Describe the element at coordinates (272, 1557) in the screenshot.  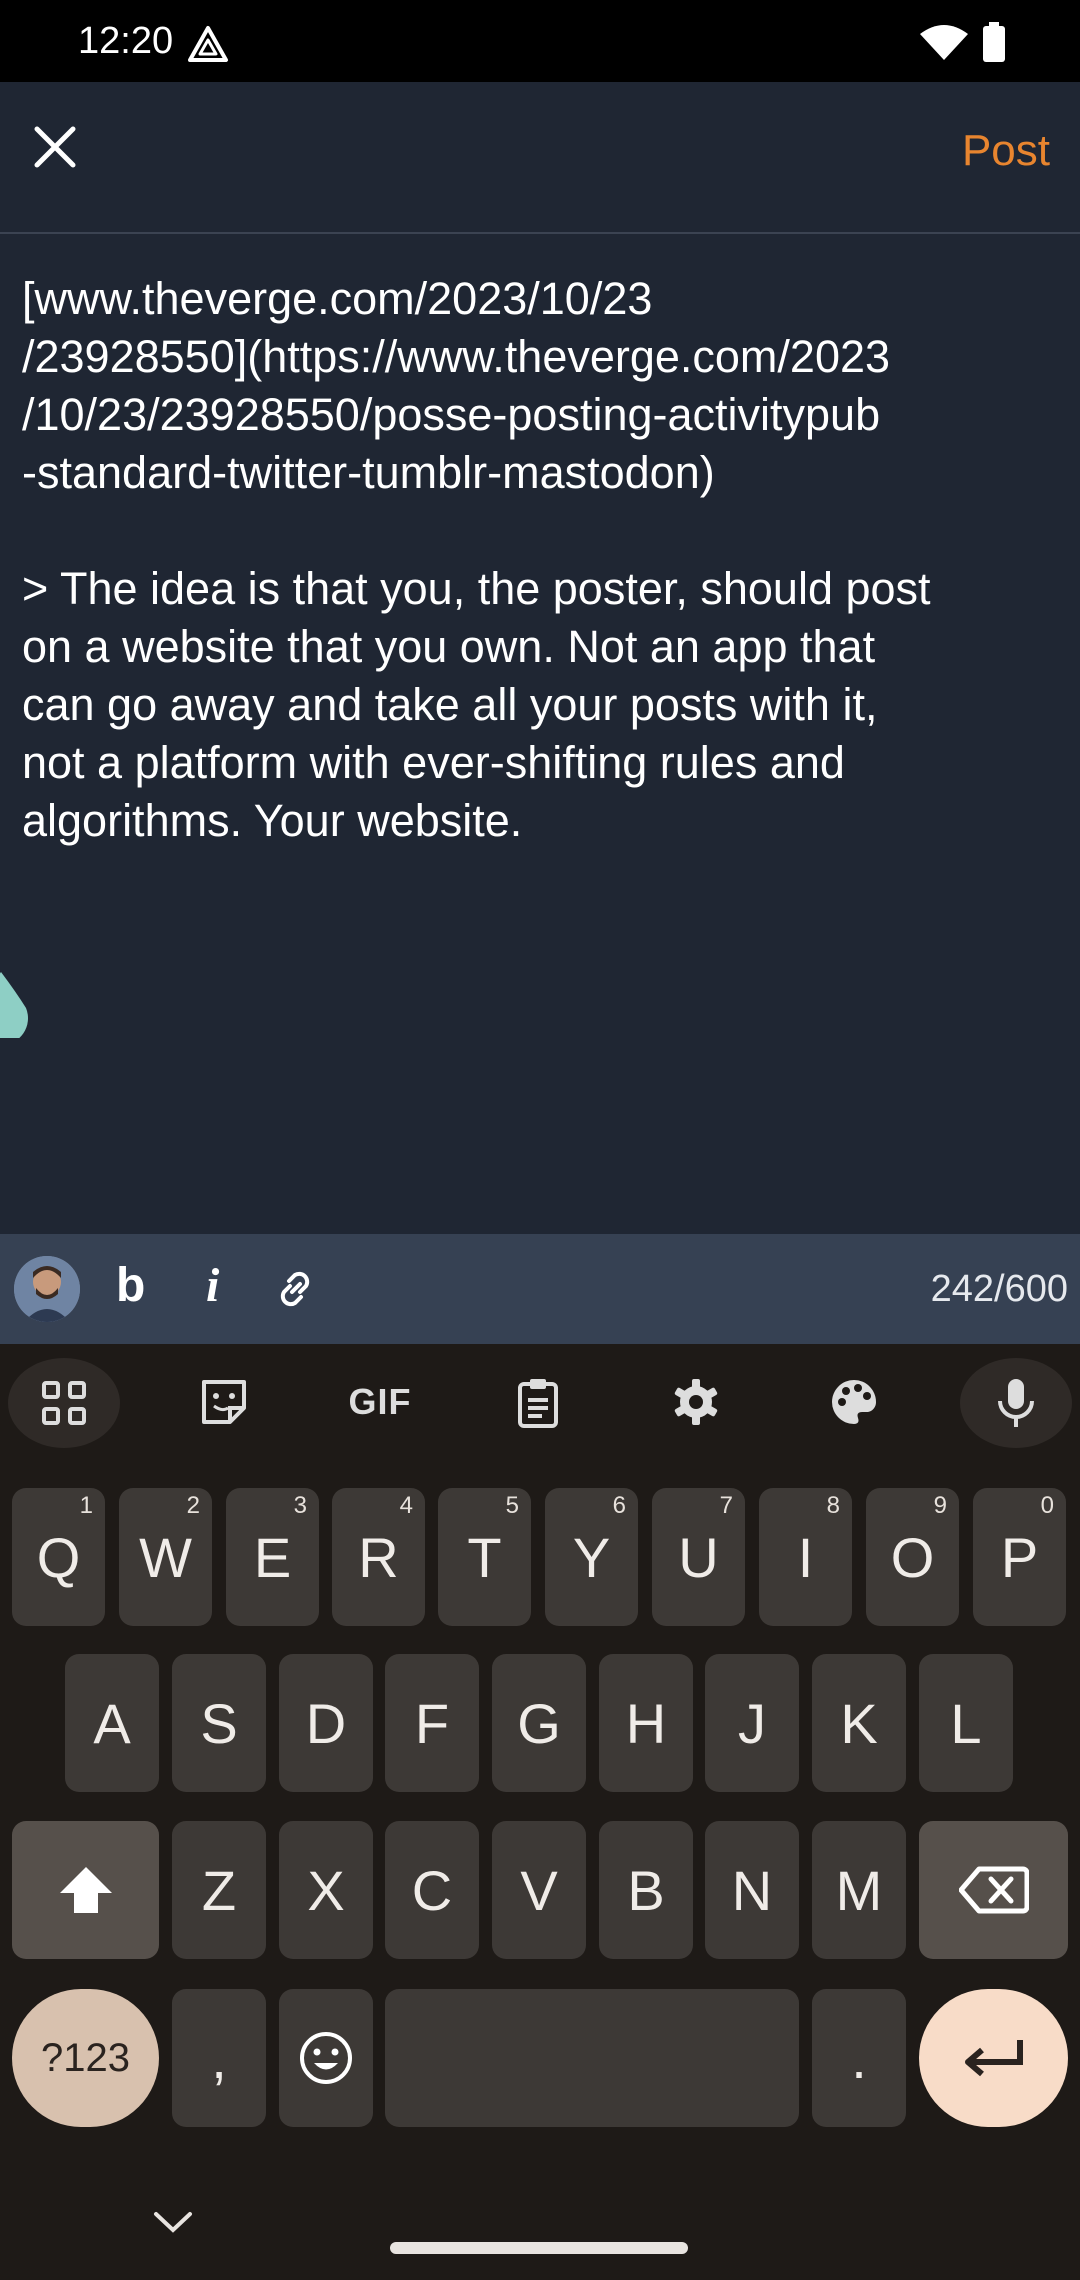
I see `key-e: E3` at that location.